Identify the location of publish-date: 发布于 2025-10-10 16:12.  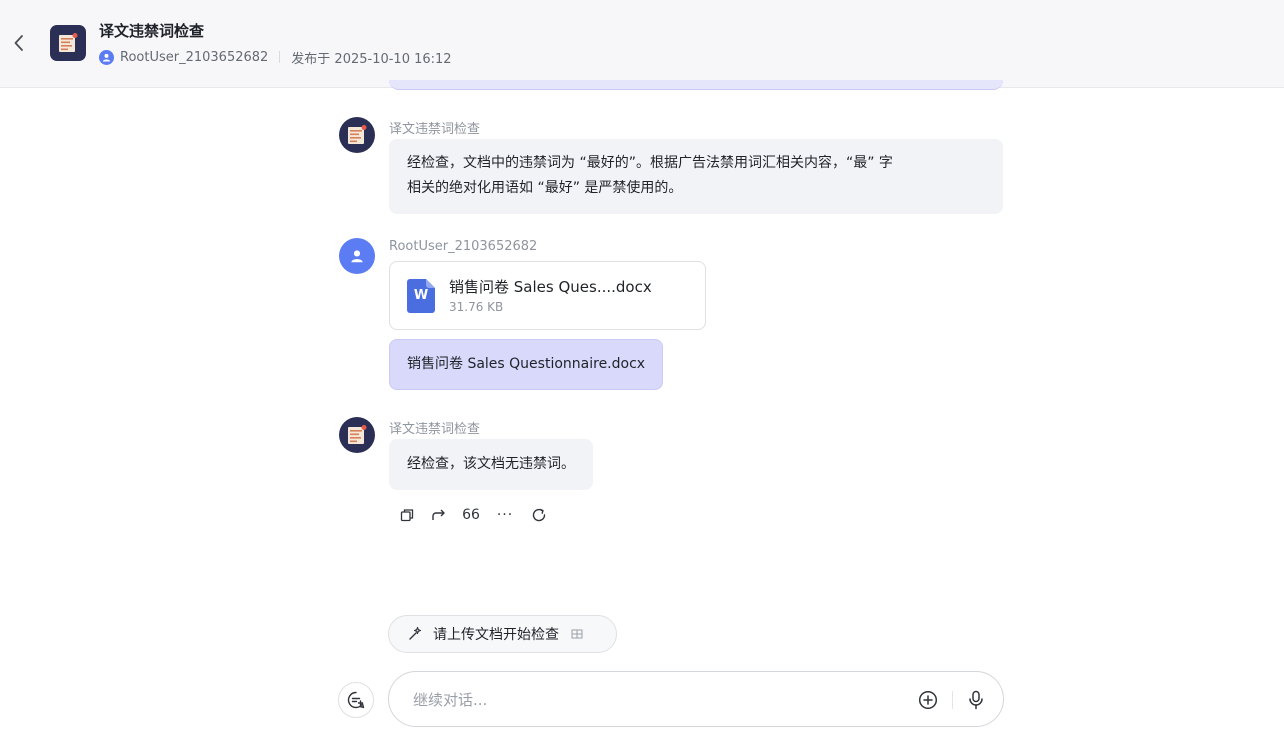
(371, 59).